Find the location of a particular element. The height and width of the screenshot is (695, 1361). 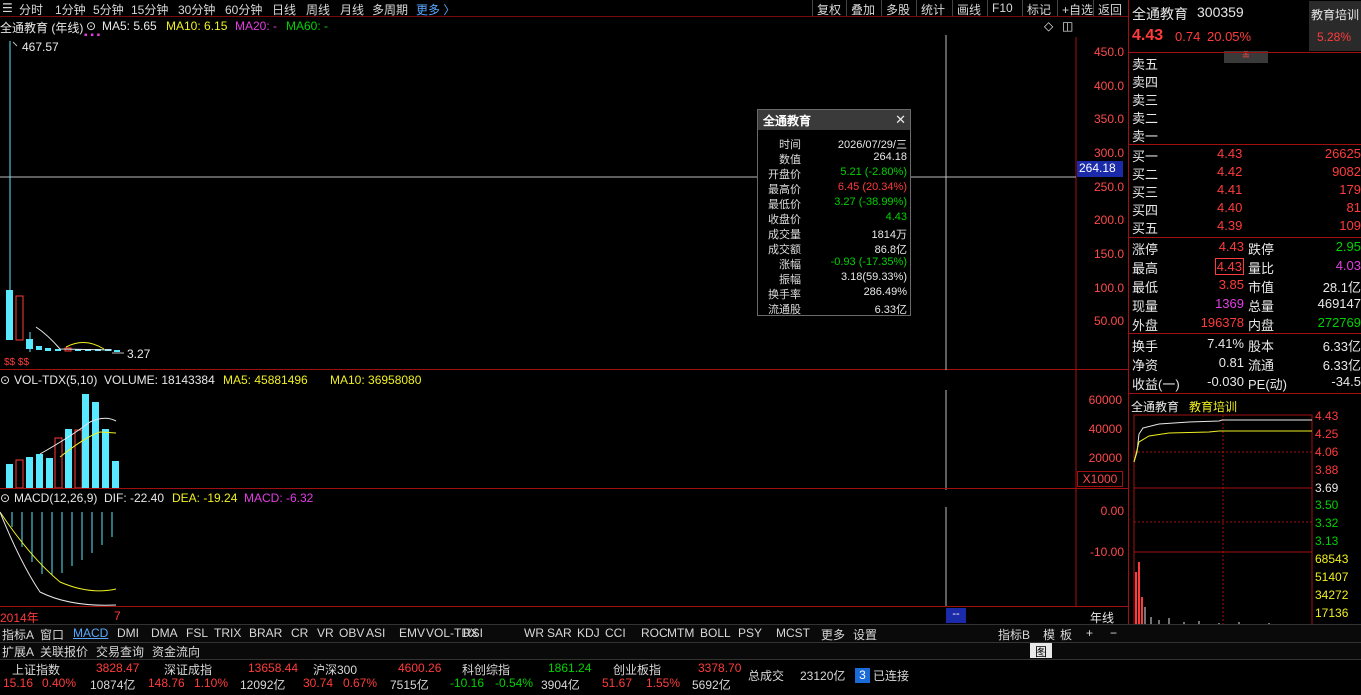

indicator-tab: SAR is located at coordinates (559, 633).